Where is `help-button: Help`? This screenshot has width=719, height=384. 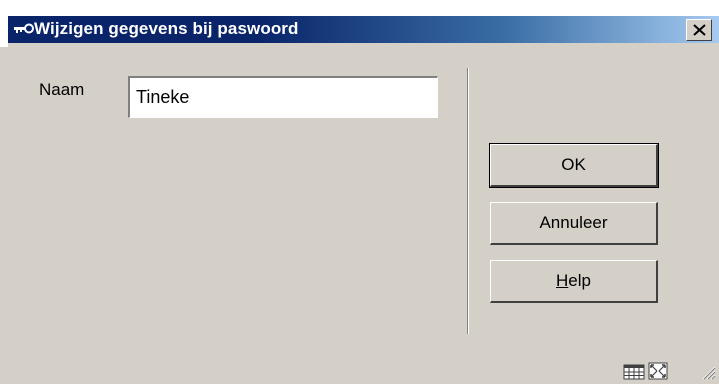
help-button: Help is located at coordinates (574, 281).